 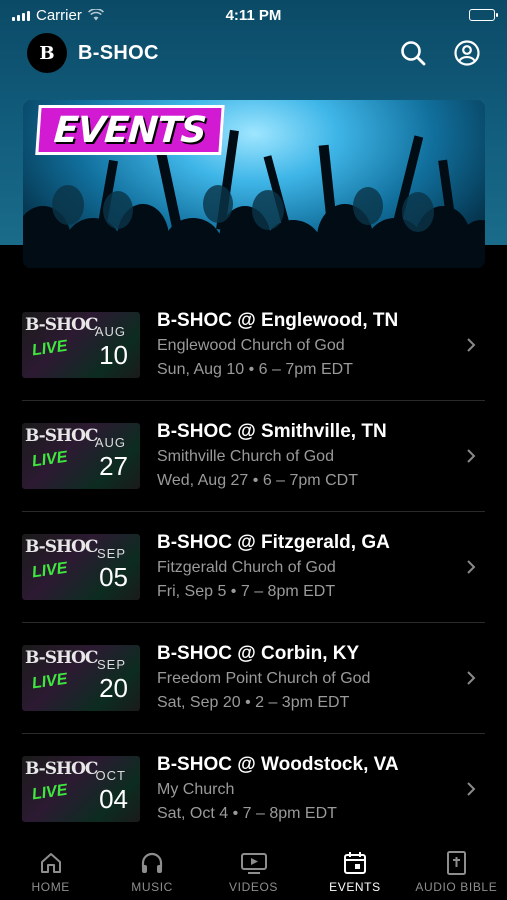 What do you see at coordinates (81, 789) in the screenshot?
I see `event-thumbnail: B-SHOC LIVE OCT 04` at bounding box center [81, 789].